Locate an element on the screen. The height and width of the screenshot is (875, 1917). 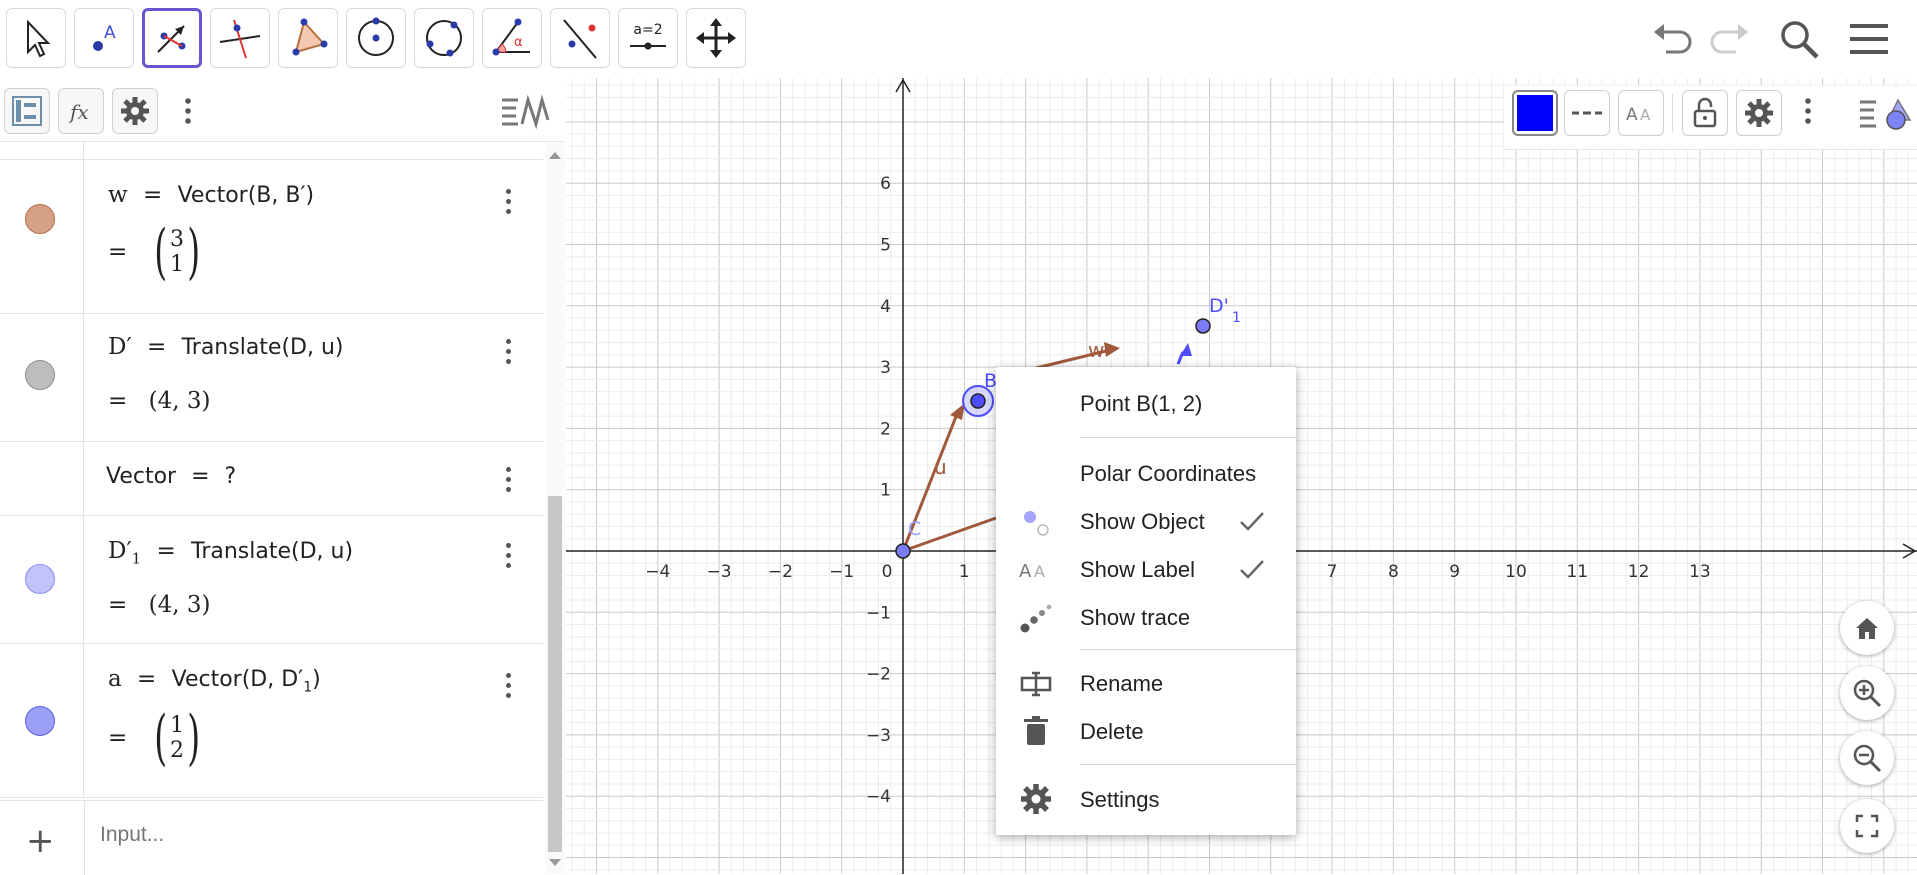
show-object-icon is located at coordinates (1036, 523).